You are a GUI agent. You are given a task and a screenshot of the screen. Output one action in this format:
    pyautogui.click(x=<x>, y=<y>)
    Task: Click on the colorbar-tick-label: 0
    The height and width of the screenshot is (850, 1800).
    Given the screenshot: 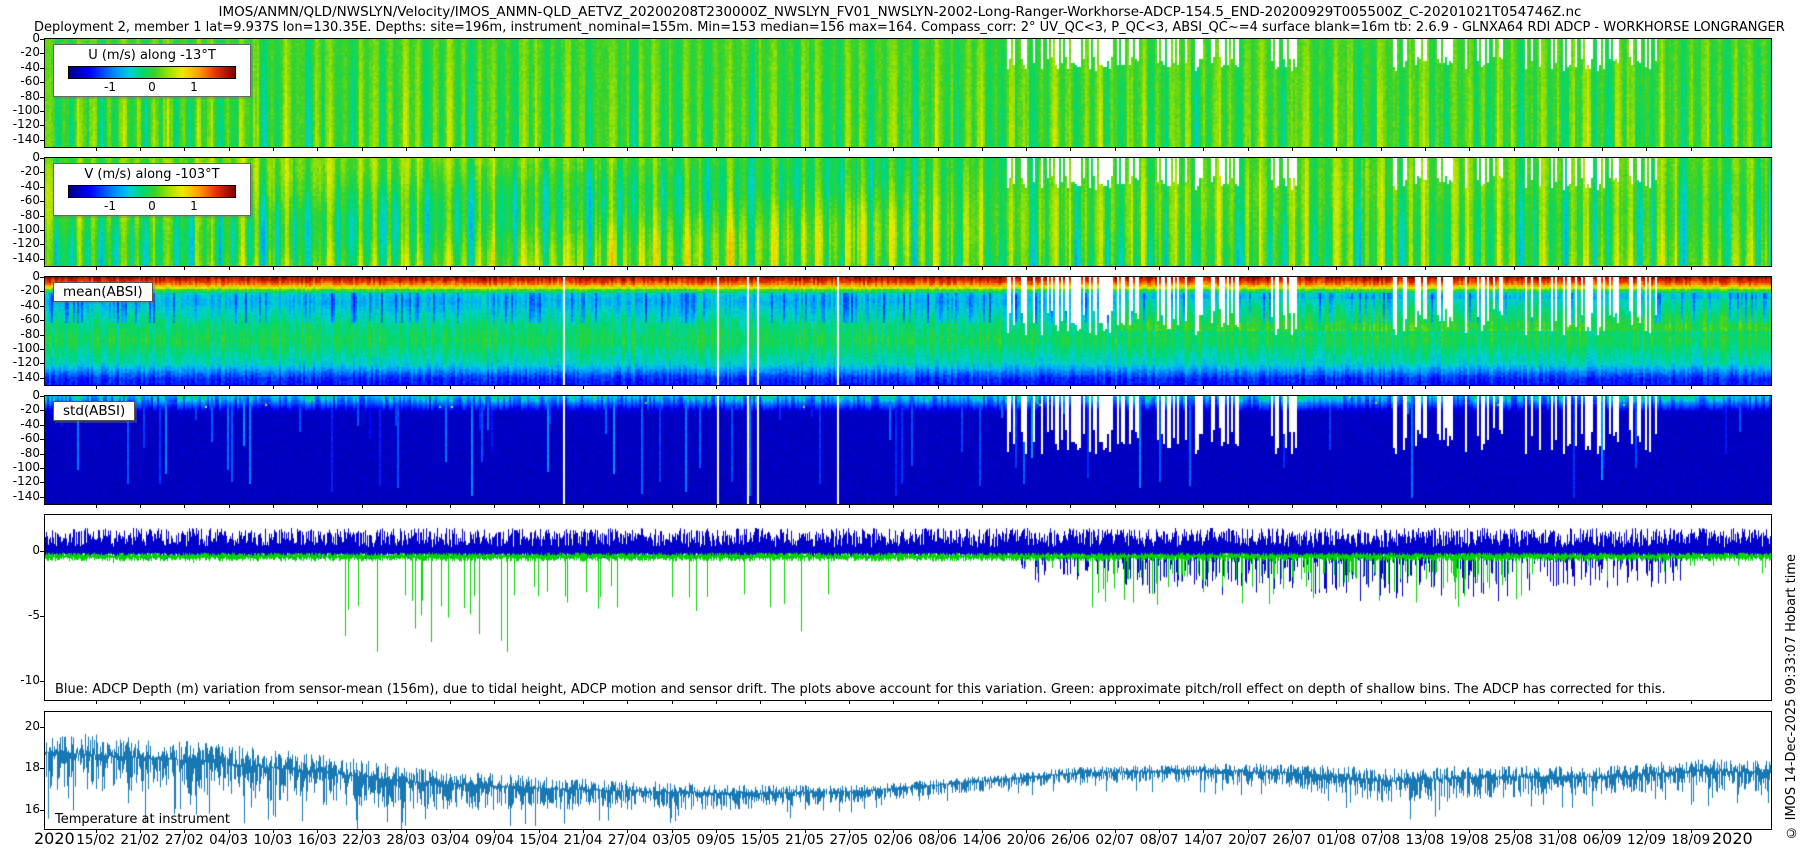 What is the action you would take?
    pyautogui.click(x=152, y=206)
    